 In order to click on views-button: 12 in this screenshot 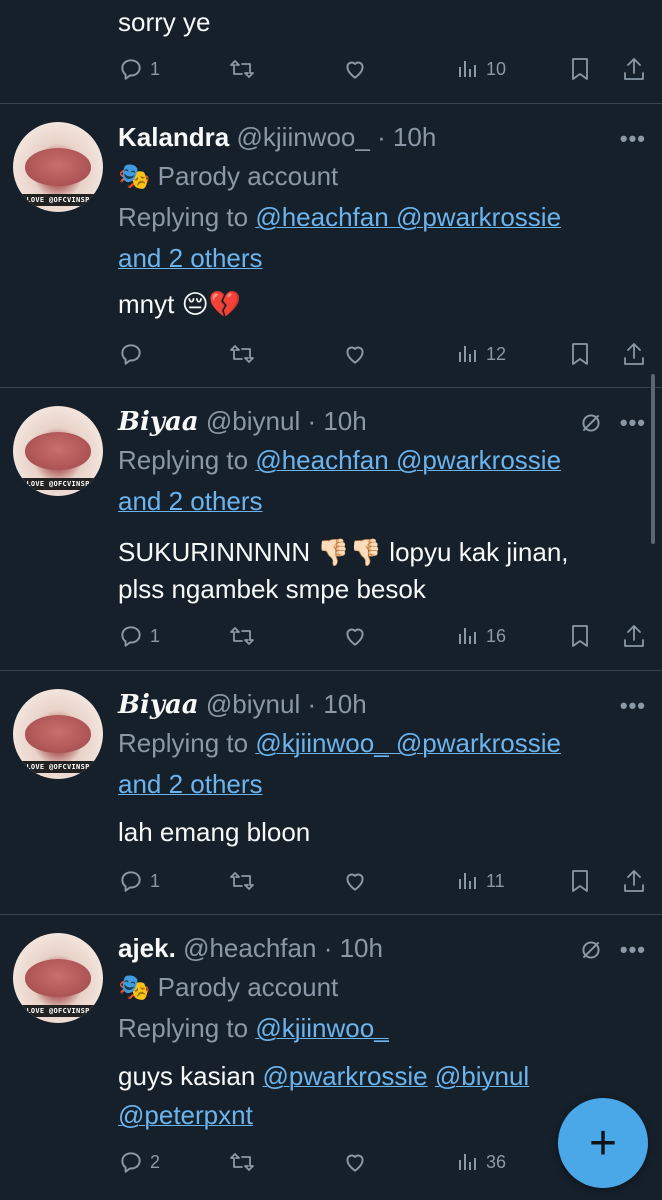, I will do `click(481, 354)`.